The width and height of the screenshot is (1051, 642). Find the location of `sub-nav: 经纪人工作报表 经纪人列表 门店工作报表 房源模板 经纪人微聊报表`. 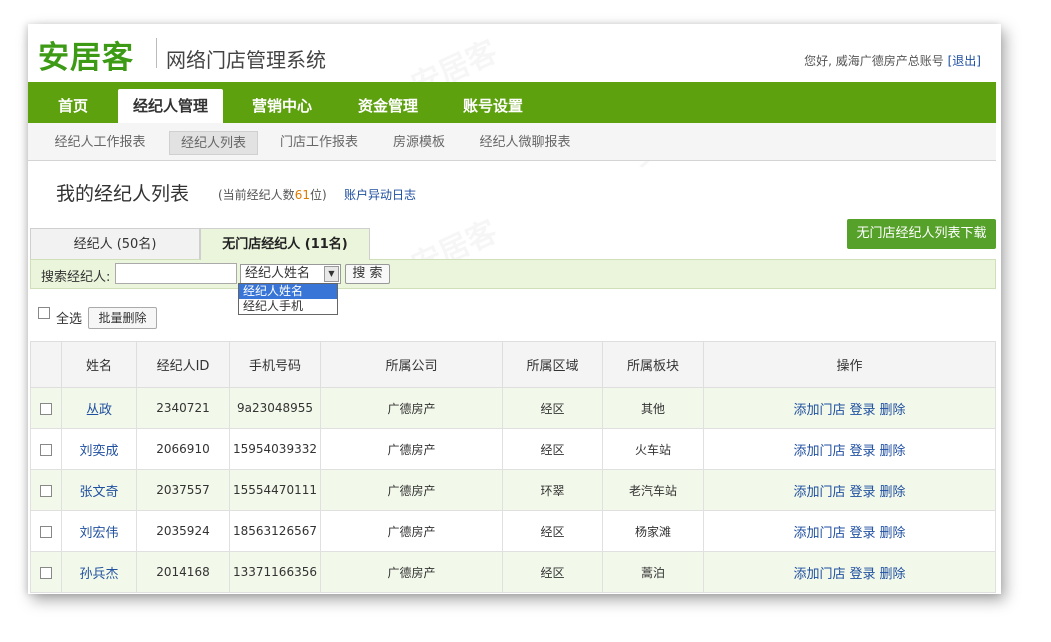

sub-nav: 经纪人工作报表 经纪人列表 门店工作报表 房源模板 经纪人微聊报表 is located at coordinates (512, 142).